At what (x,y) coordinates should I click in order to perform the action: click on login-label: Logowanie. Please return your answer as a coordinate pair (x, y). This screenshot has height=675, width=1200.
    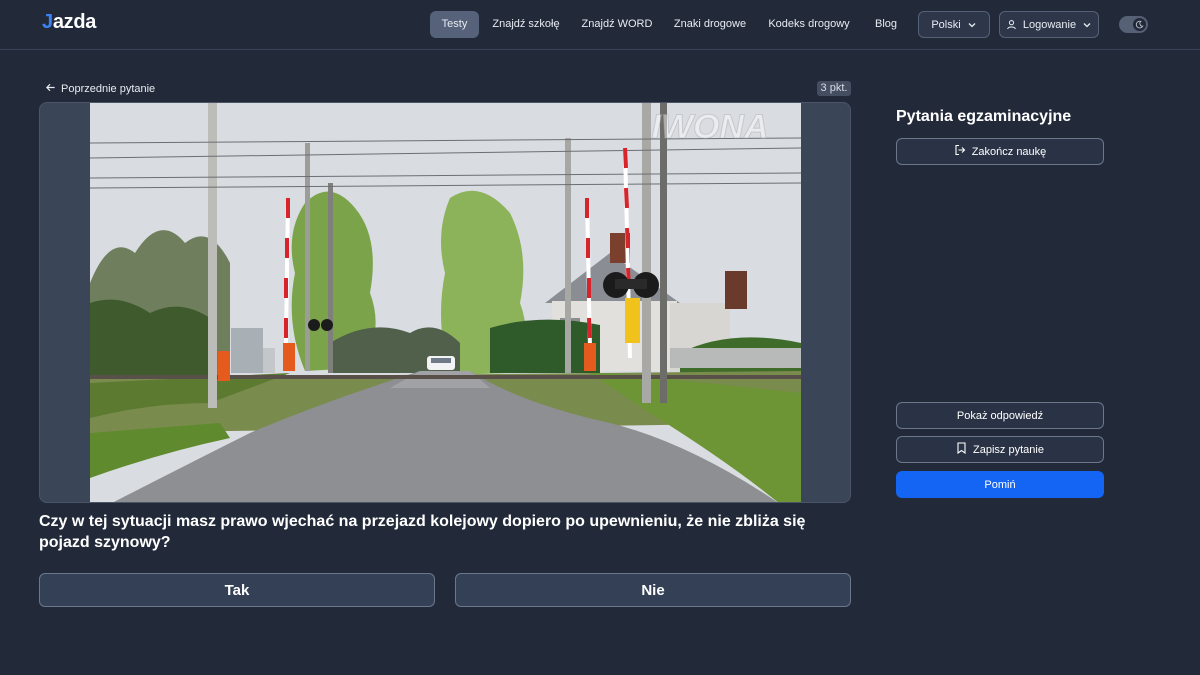
    Looking at the image, I should click on (1049, 24).